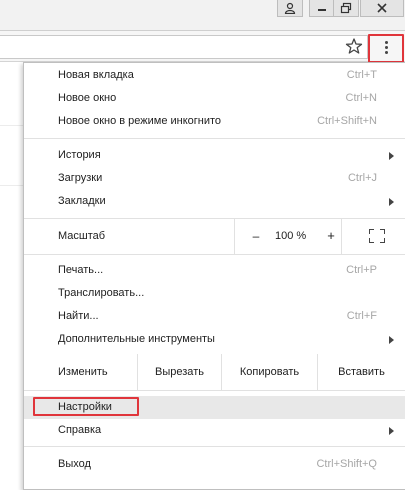 This screenshot has height=490, width=405. Describe the element at coordinates (140, 121) in the screenshot. I see `menu-item-label: Новое окно в режиме инкогнито` at that location.